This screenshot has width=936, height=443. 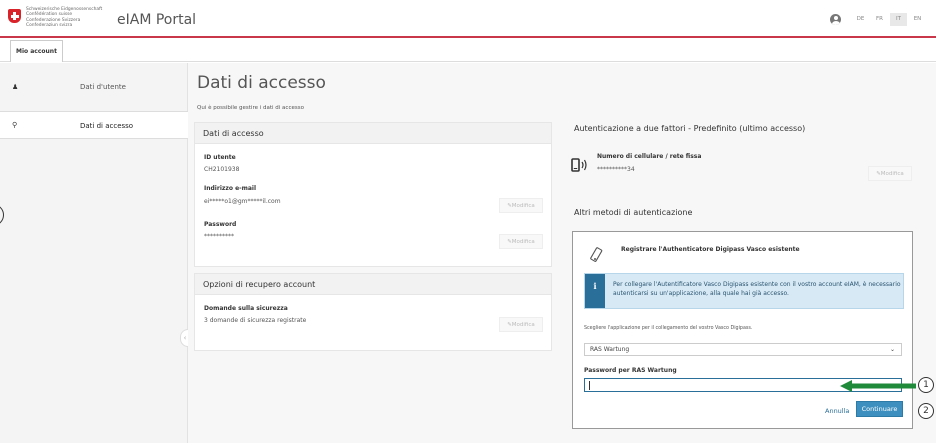 What do you see at coordinates (926, 385) in the screenshot?
I see `annotation-step-1: 1` at bounding box center [926, 385].